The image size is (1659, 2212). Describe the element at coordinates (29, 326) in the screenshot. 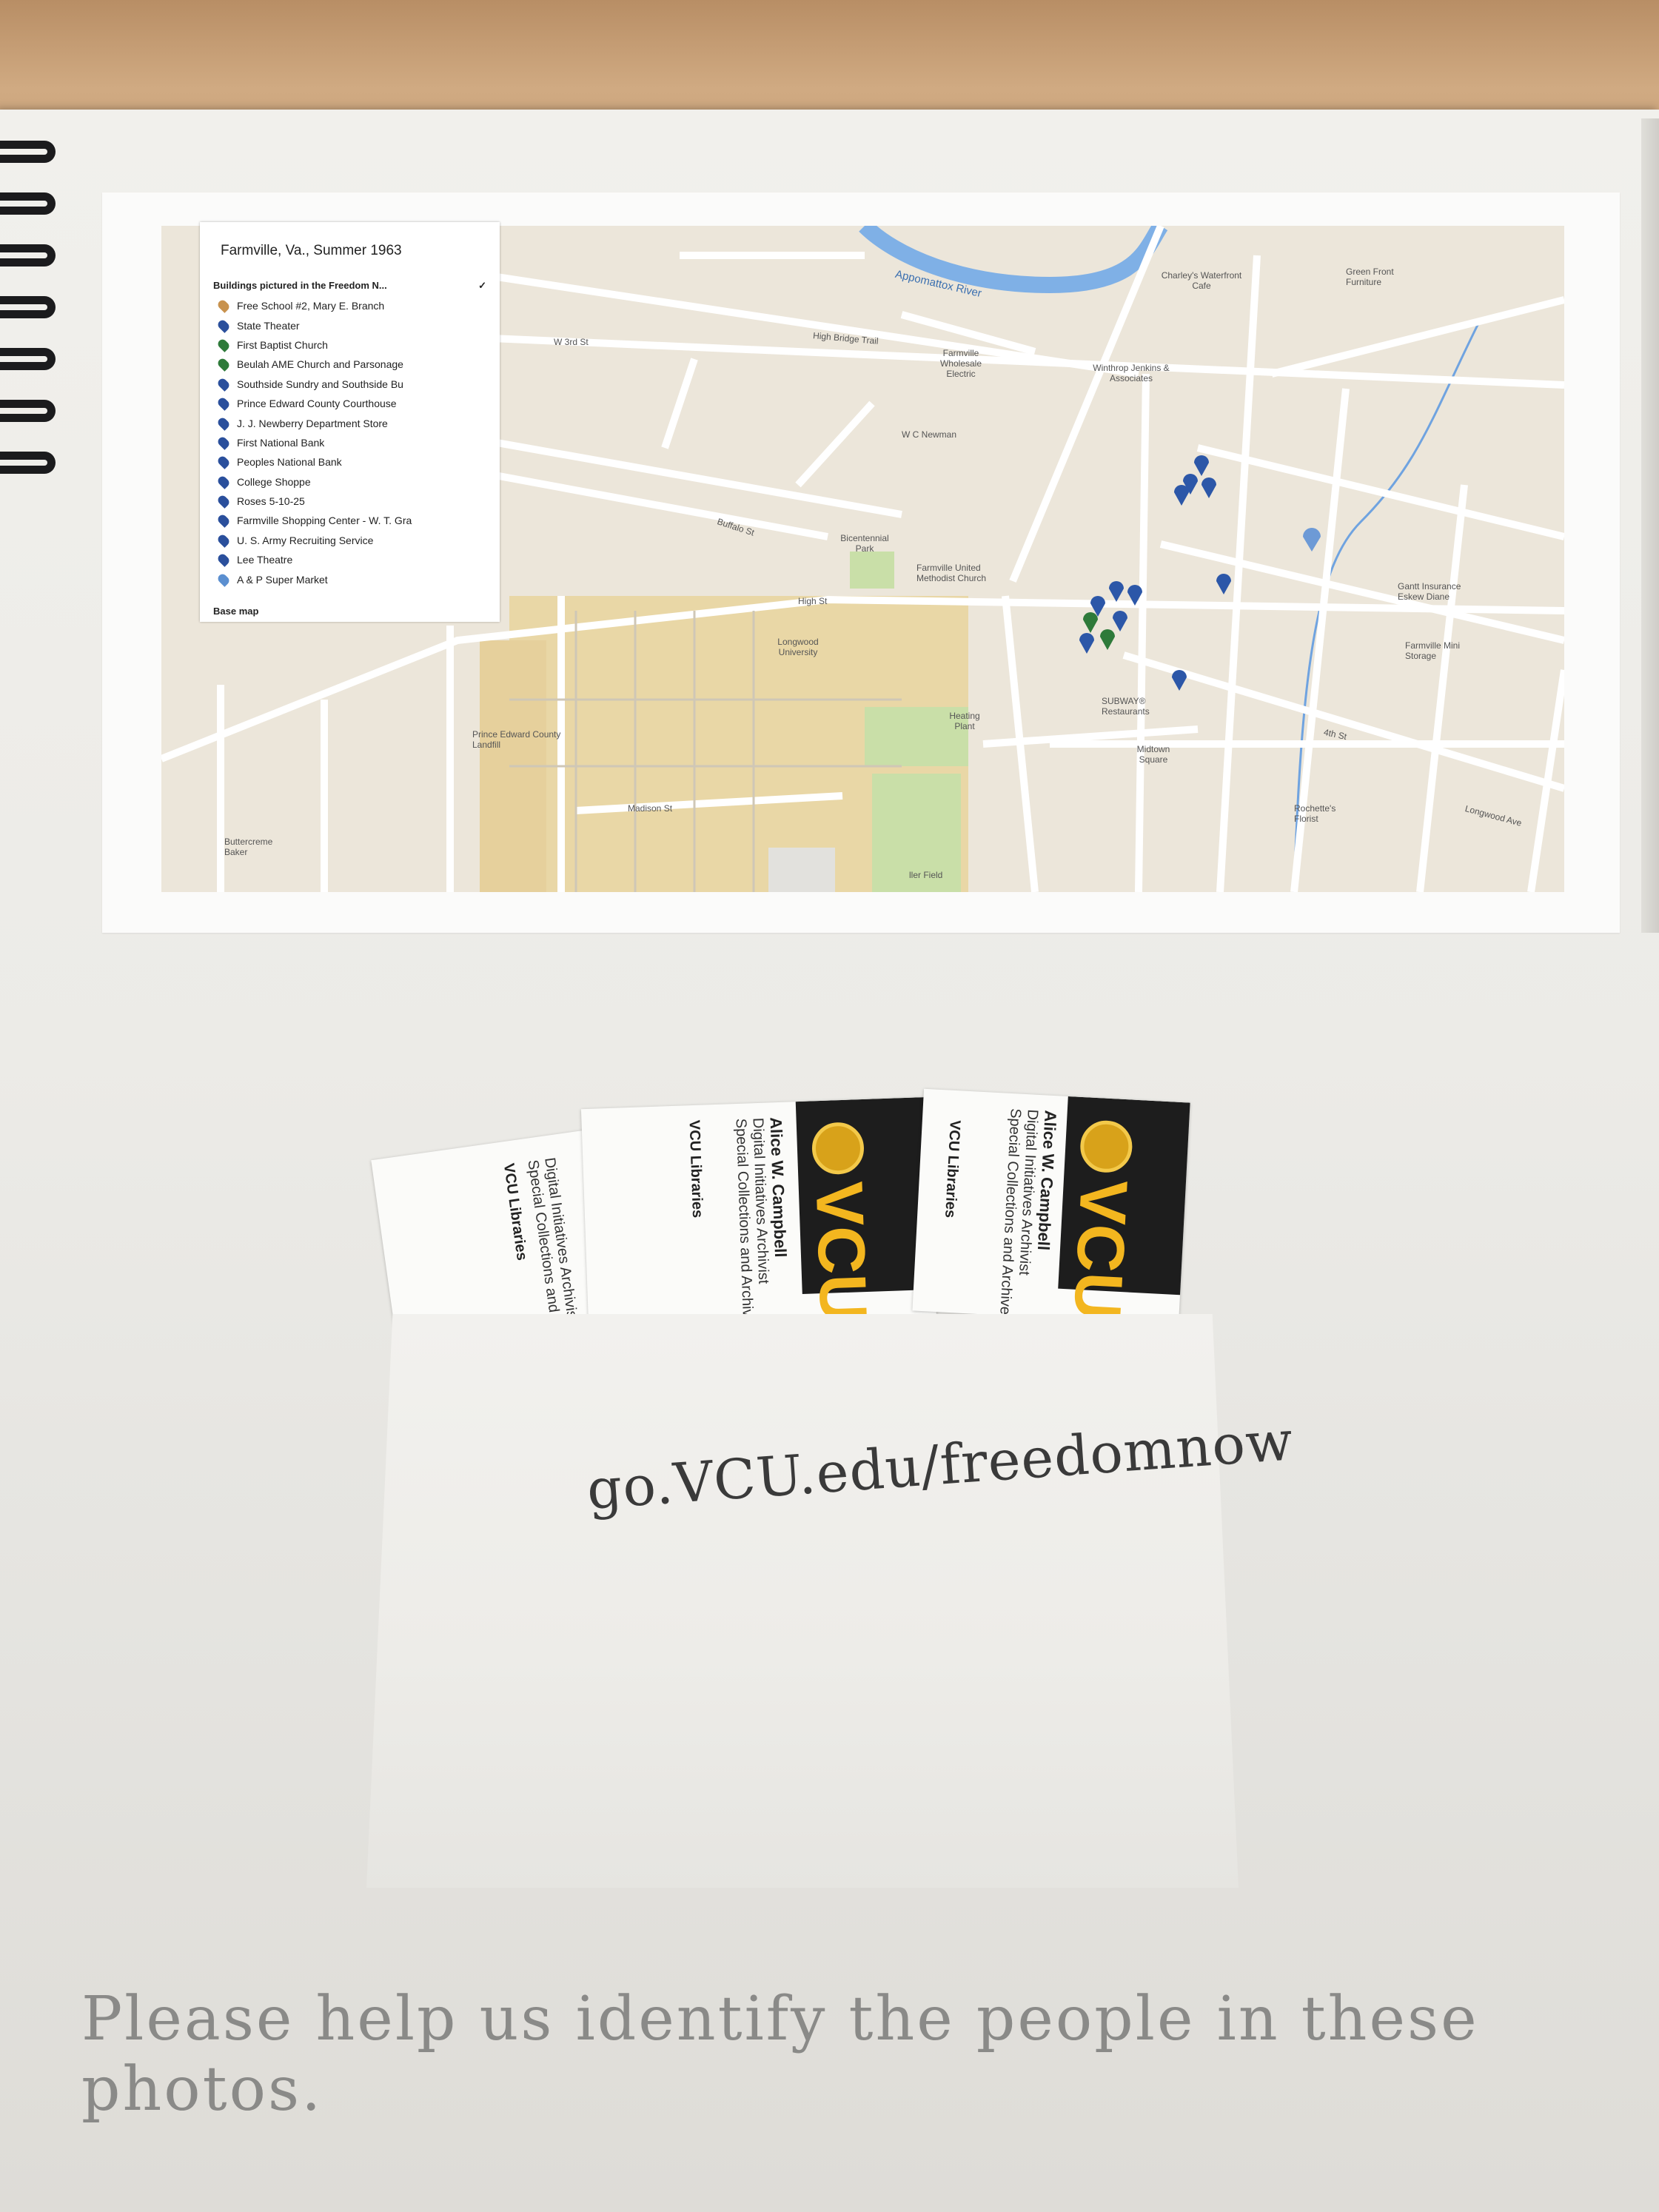

I see `spiral-binding` at that location.